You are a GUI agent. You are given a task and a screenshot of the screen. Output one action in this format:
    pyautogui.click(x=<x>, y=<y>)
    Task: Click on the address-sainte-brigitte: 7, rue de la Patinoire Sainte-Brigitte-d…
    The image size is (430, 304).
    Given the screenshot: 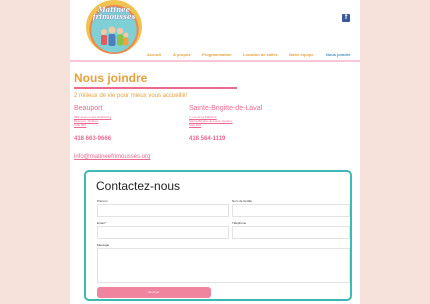 What is the action you would take?
    pyautogui.click(x=211, y=121)
    